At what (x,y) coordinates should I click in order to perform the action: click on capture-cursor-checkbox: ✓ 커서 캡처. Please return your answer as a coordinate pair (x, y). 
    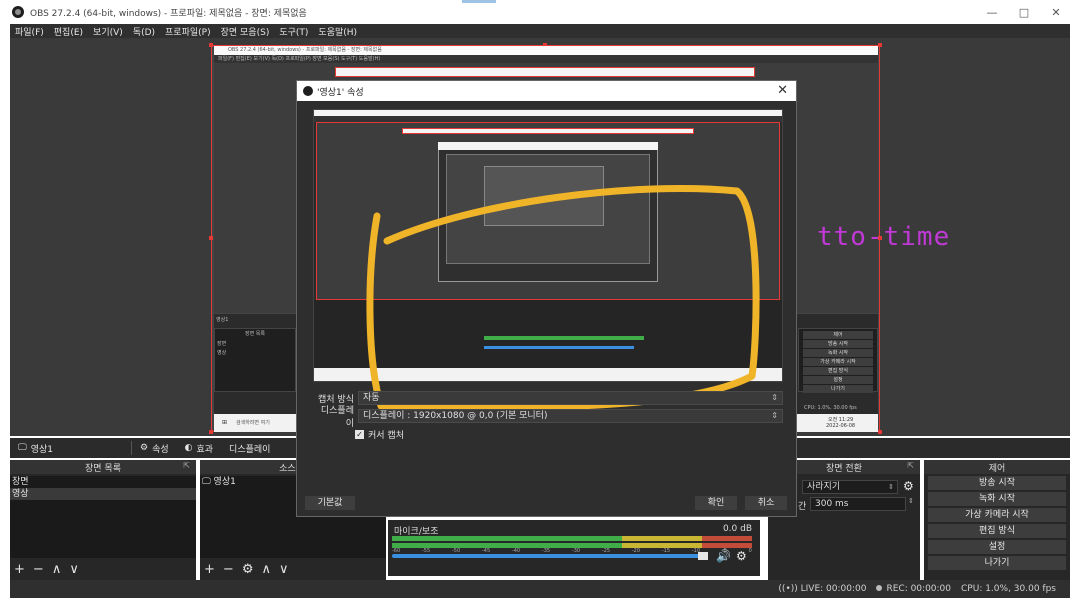
    Looking at the image, I should click on (379, 434).